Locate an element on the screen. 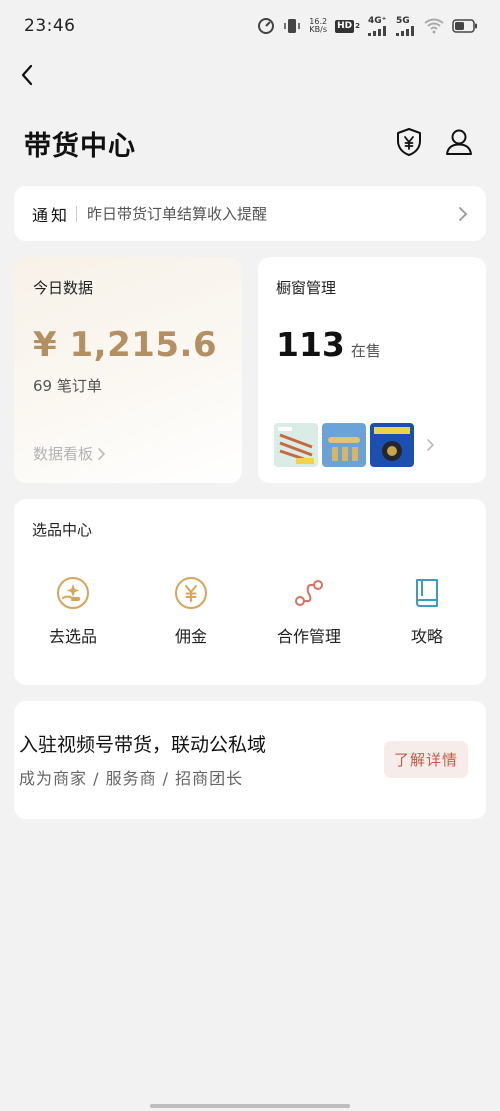 The image size is (500, 1111). select-center-title: 选品中心 is located at coordinates (62, 530).